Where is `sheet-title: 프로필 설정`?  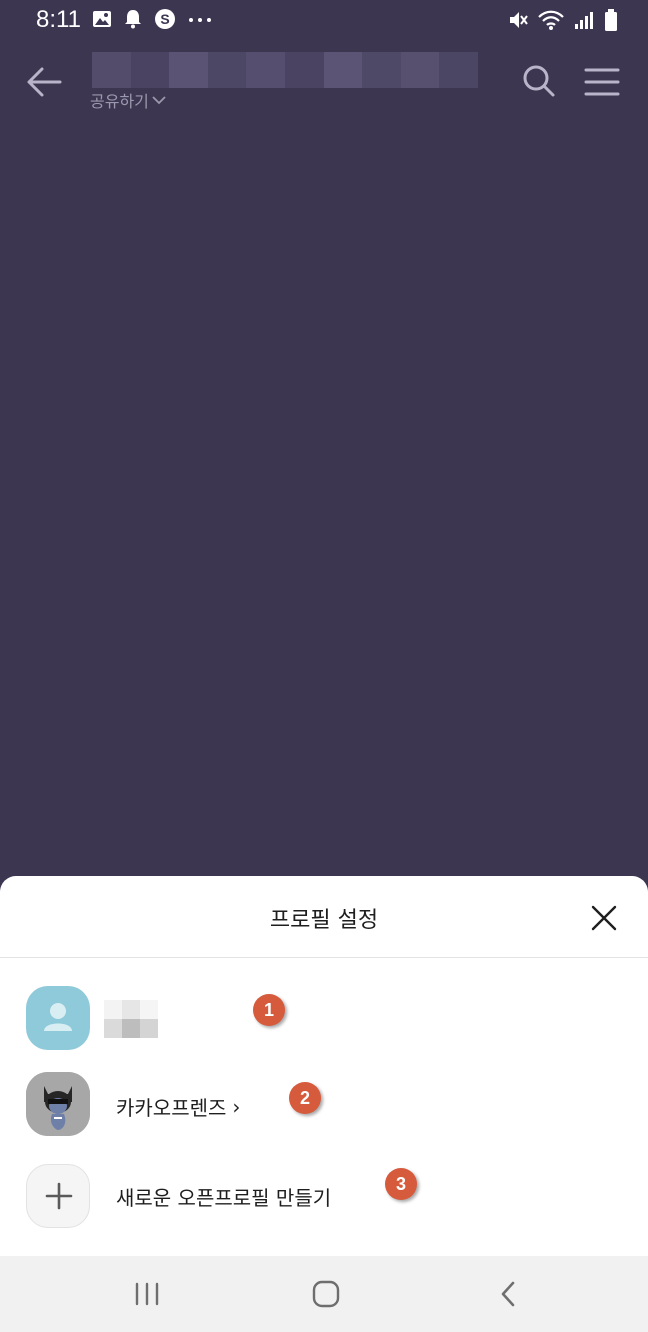 sheet-title: 프로필 설정 is located at coordinates (324, 920).